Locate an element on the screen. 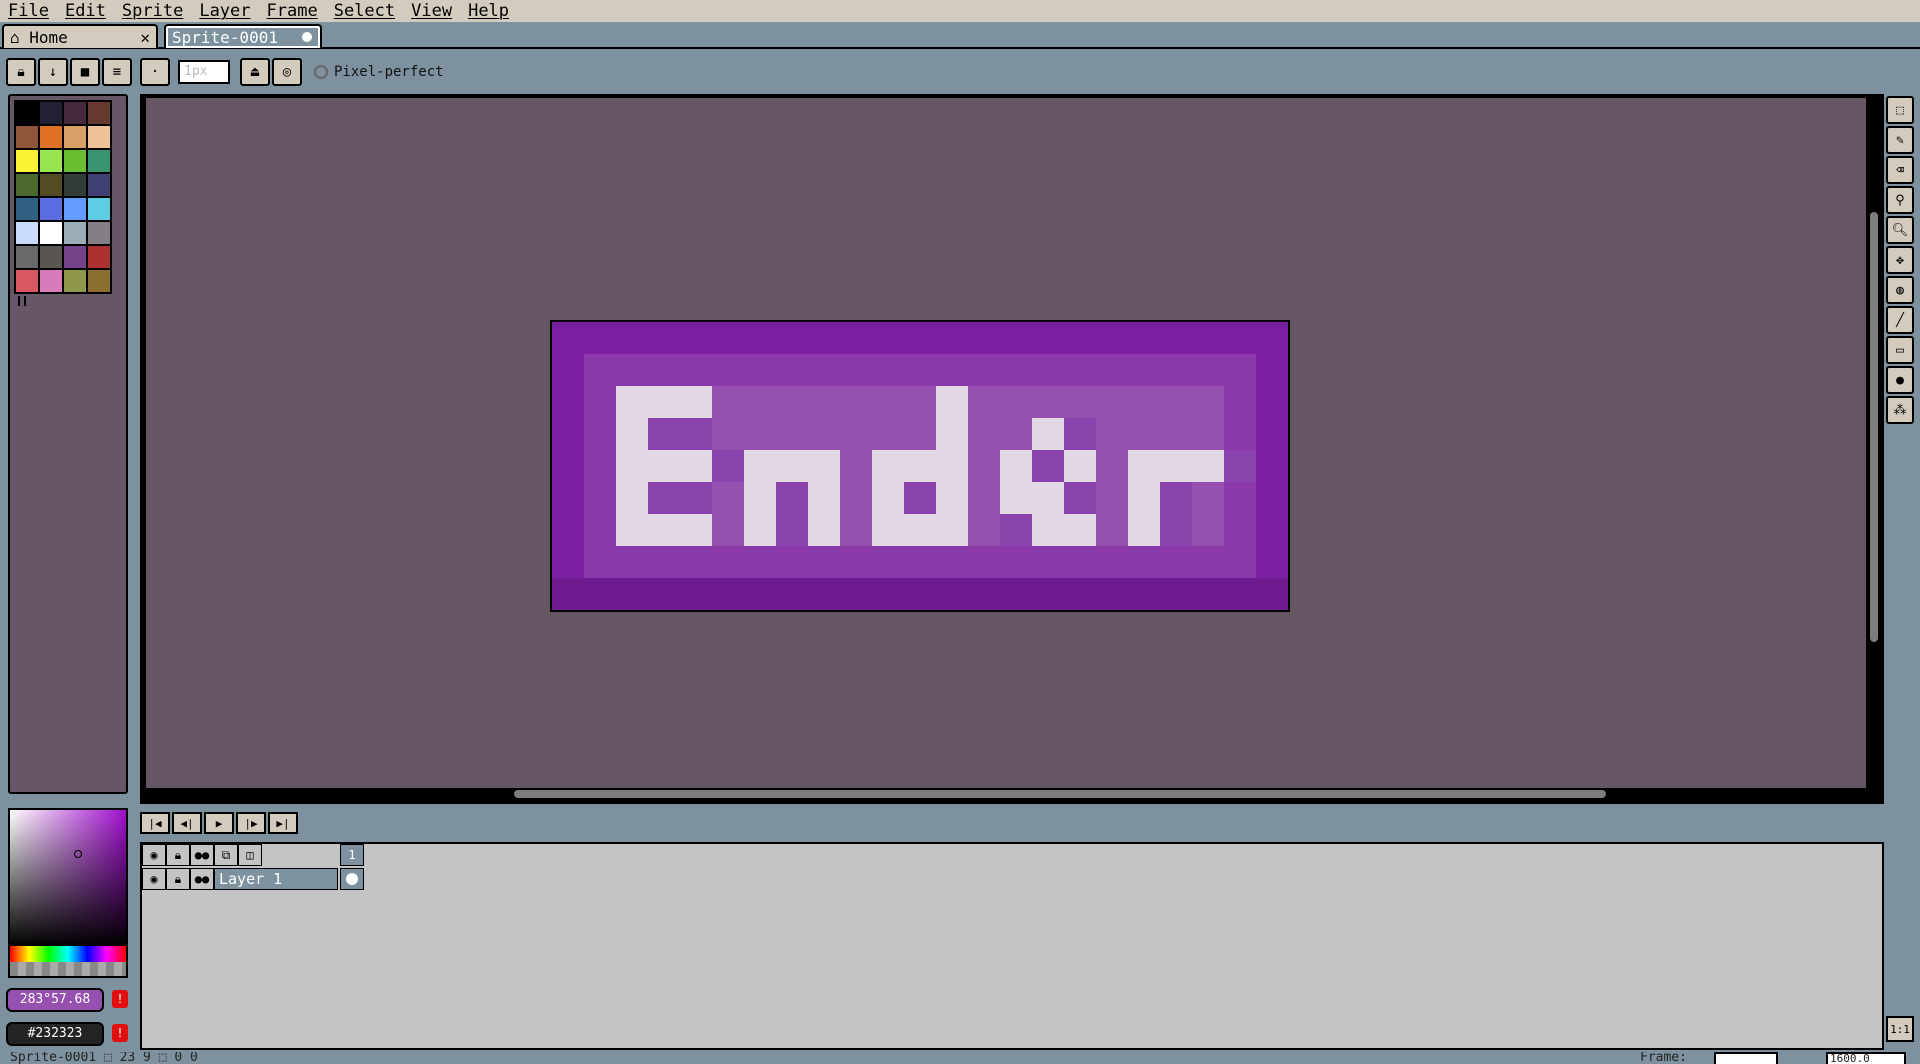  marquee-icon: ⬚ is located at coordinates (1900, 110).